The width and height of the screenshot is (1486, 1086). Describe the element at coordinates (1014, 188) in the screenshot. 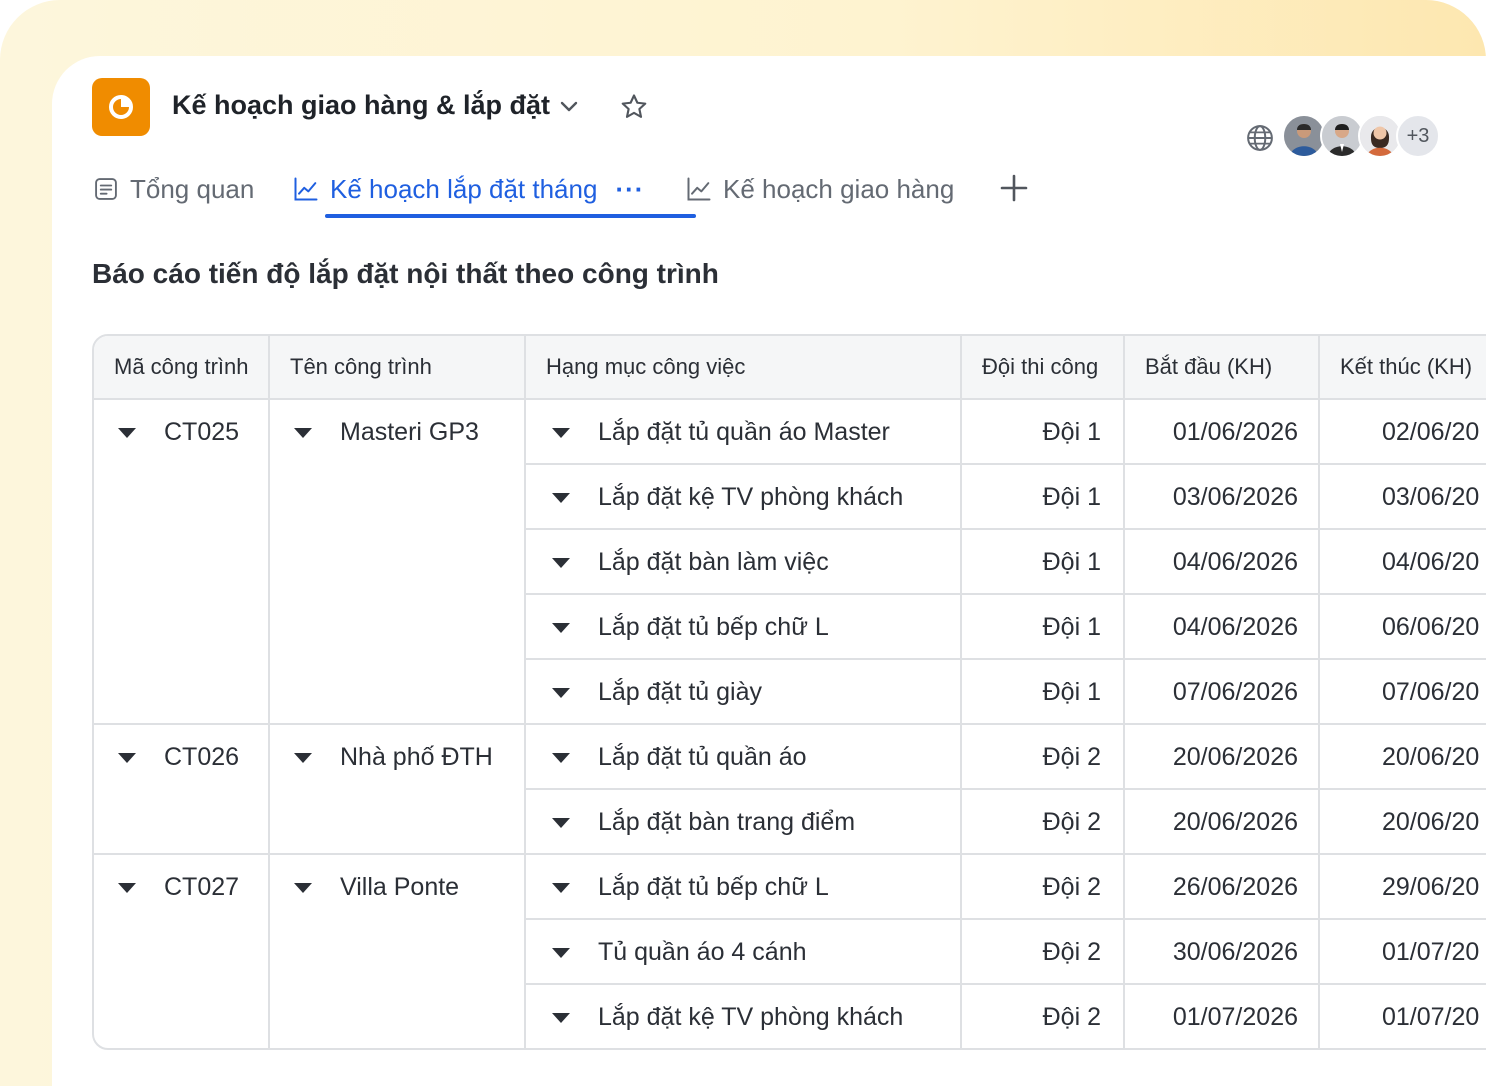

I see `plus-icon` at that location.